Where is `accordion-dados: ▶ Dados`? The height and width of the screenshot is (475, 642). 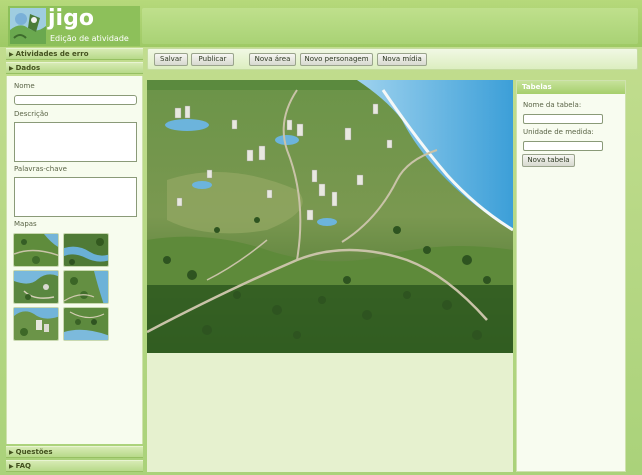 accordion-dados: ▶ Dados is located at coordinates (74, 68).